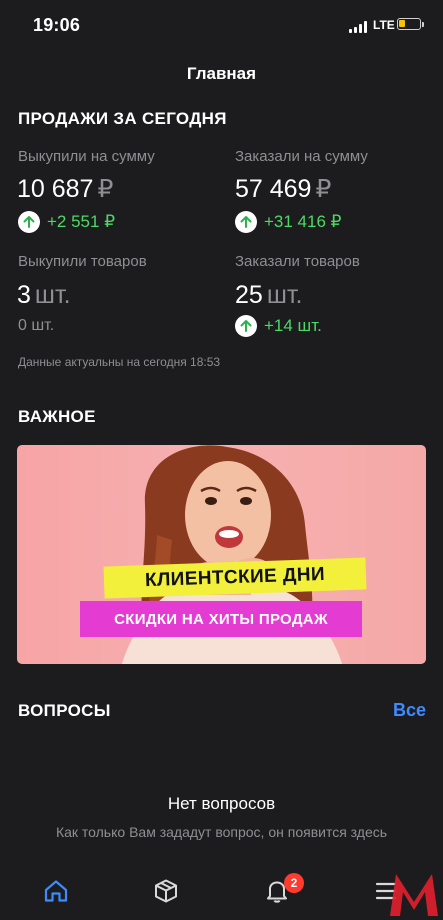 The width and height of the screenshot is (443, 920). What do you see at coordinates (36, 325) in the screenshot?
I see `bought-items-delta: 0 шт.` at bounding box center [36, 325].